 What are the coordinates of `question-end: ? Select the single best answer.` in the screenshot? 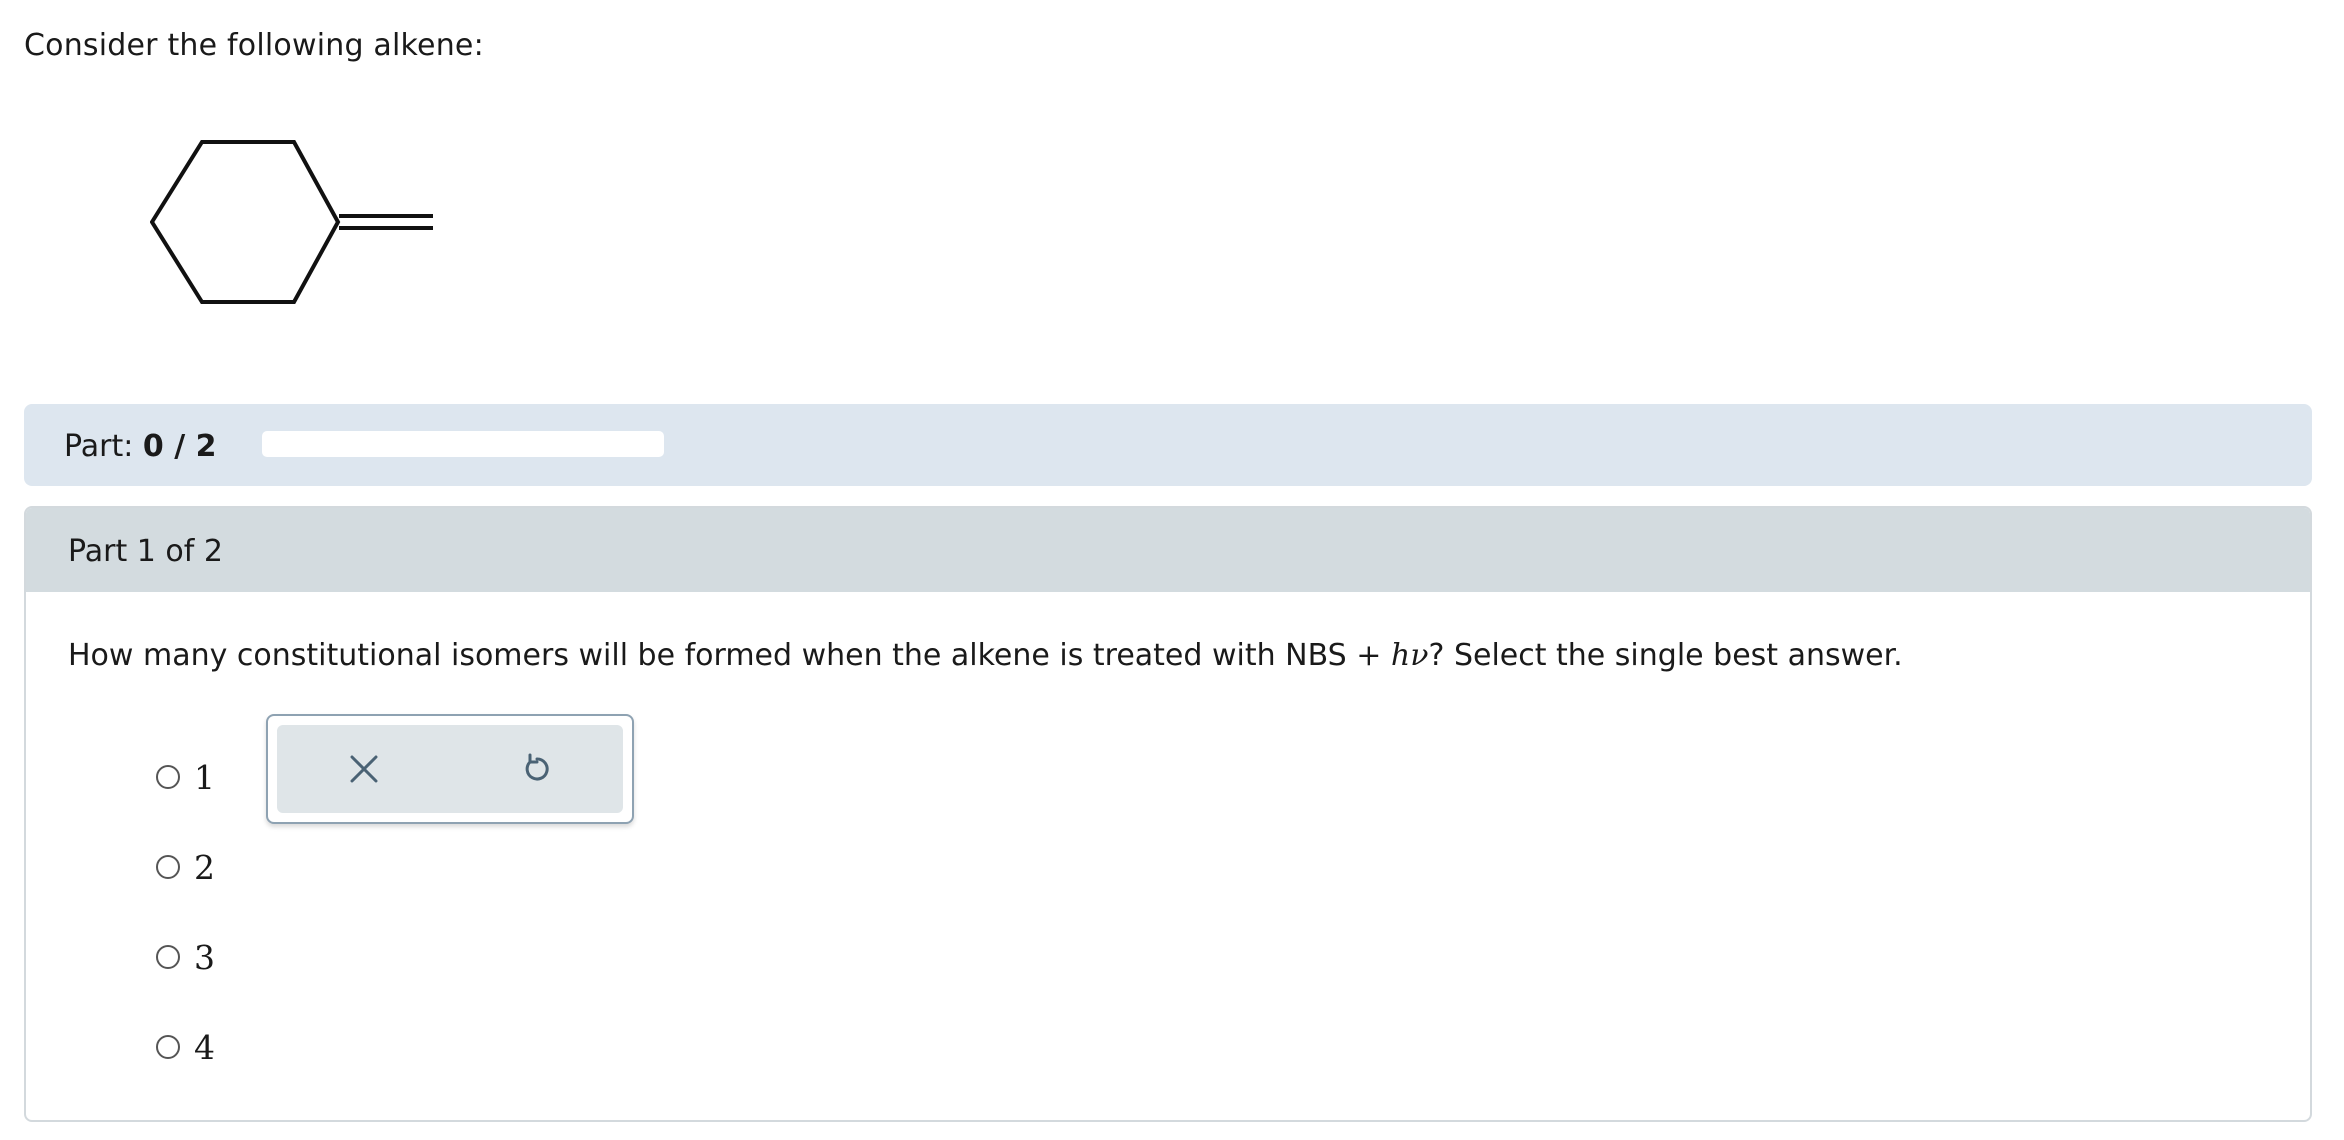 It's located at (1665, 655).